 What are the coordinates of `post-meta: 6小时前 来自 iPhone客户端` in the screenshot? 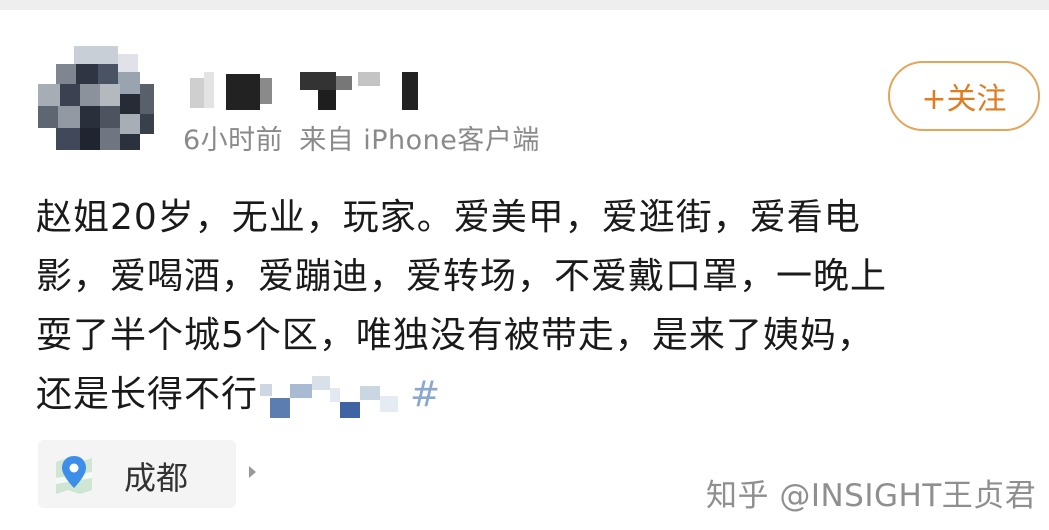 It's located at (361, 137).